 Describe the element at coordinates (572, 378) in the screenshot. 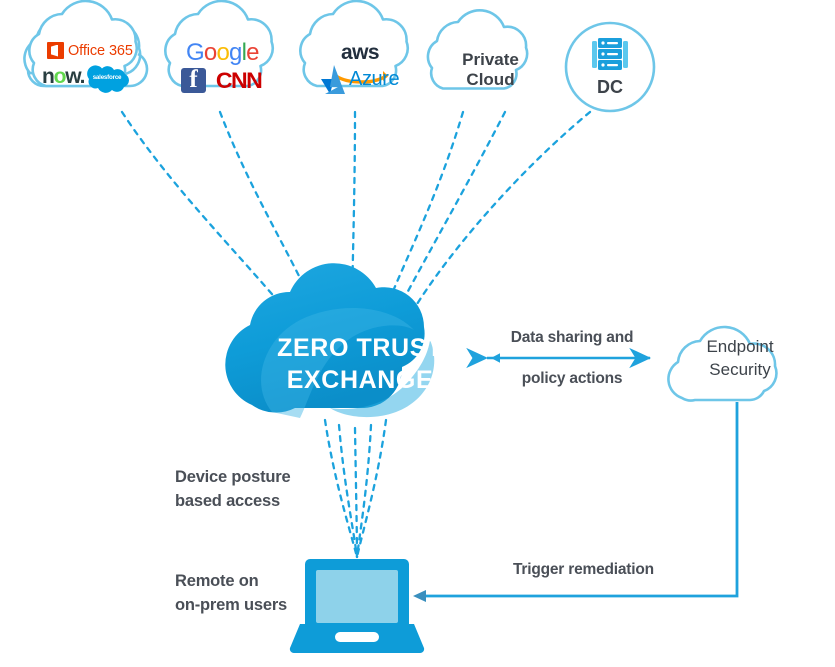

I see `policy-actions-label: policy actions` at that location.